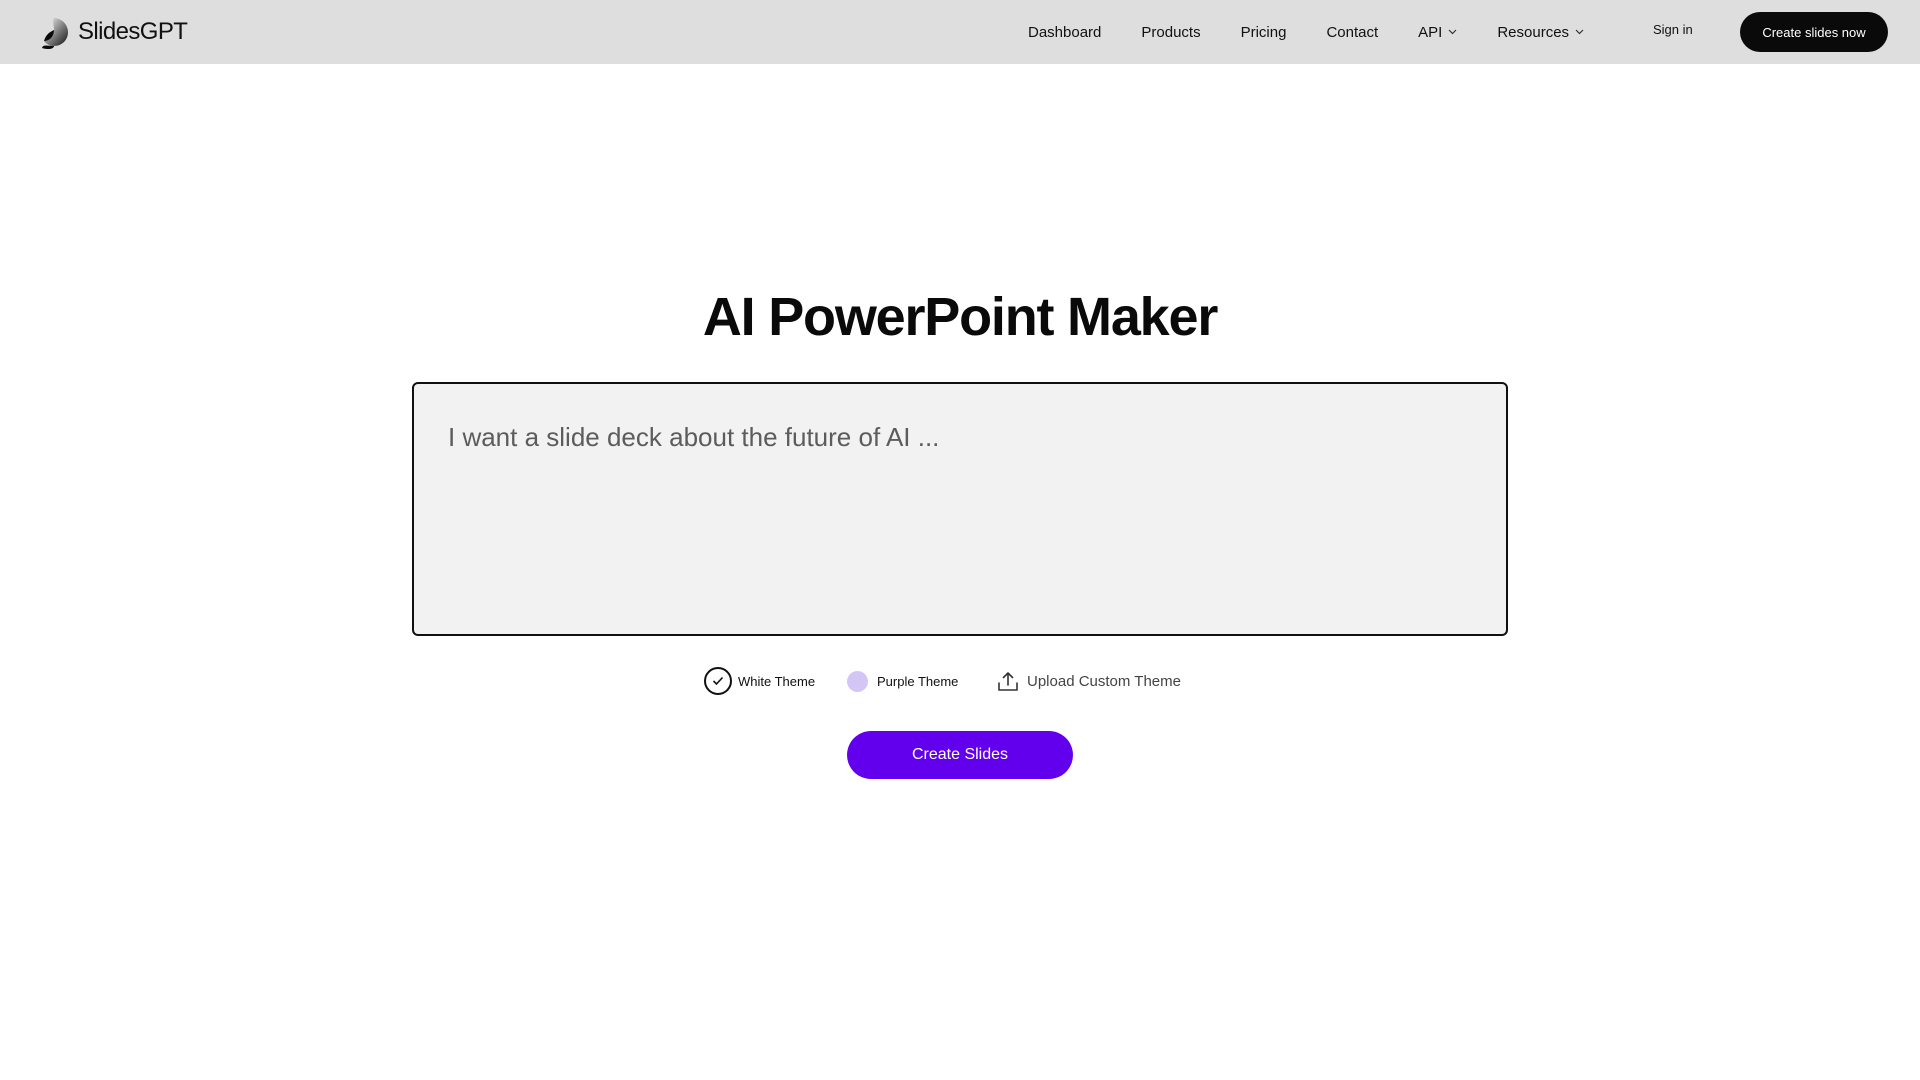 This screenshot has height=1080, width=1920. What do you see at coordinates (960, 755) in the screenshot?
I see `create-slides-button: Create Slides` at bounding box center [960, 755].